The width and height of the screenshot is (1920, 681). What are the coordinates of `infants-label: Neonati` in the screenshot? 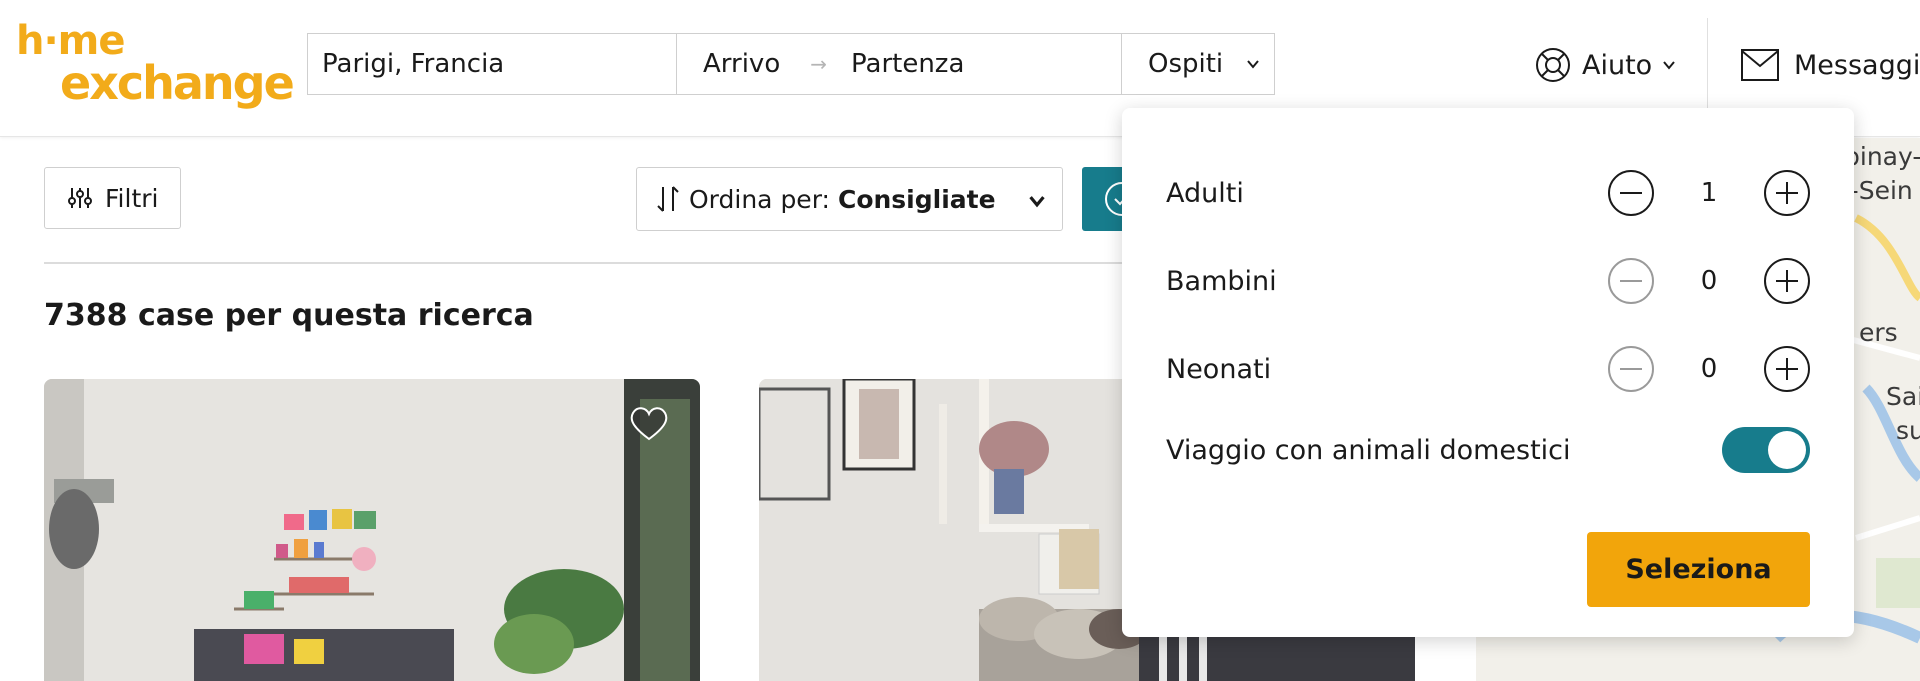 It's located at (1219, 369).